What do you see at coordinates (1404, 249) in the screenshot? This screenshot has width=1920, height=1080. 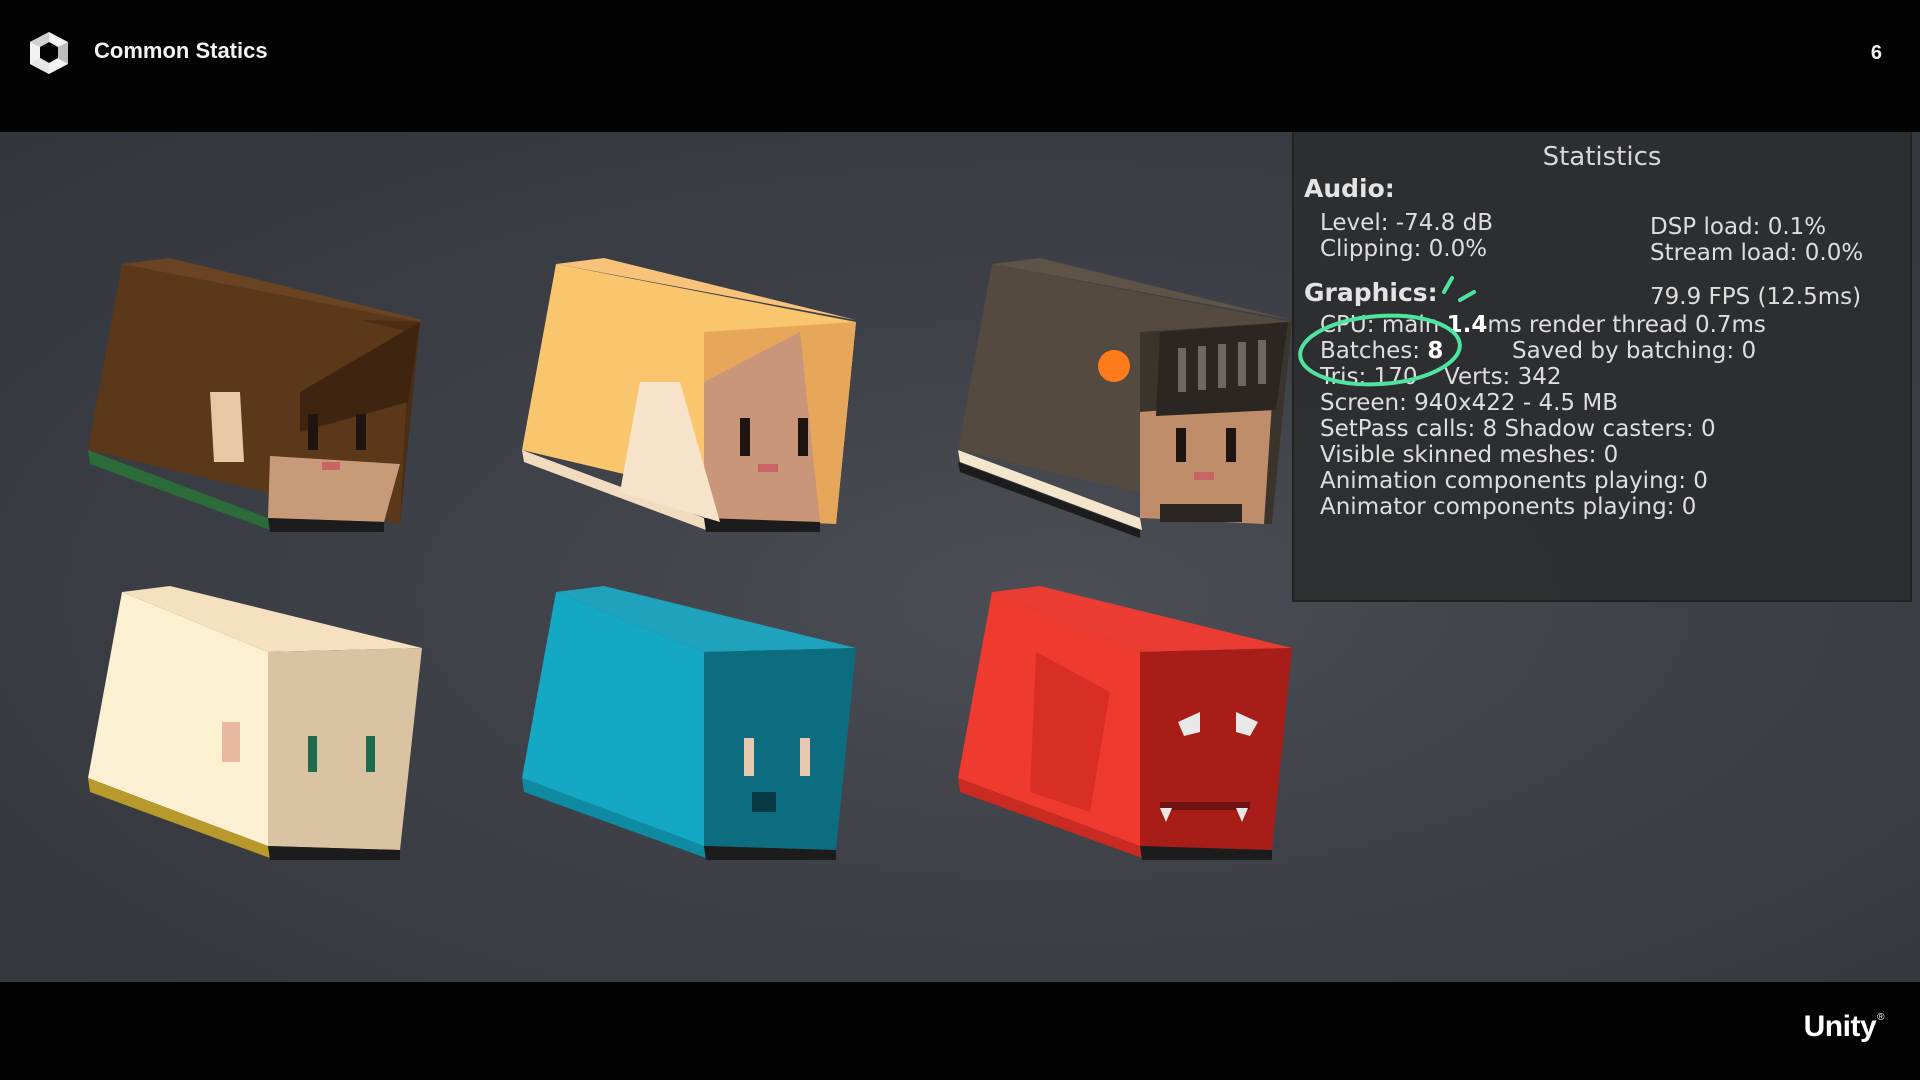 I see `audio-clipping: Clipping: 0.0%` at bounding box center [1404, 249].